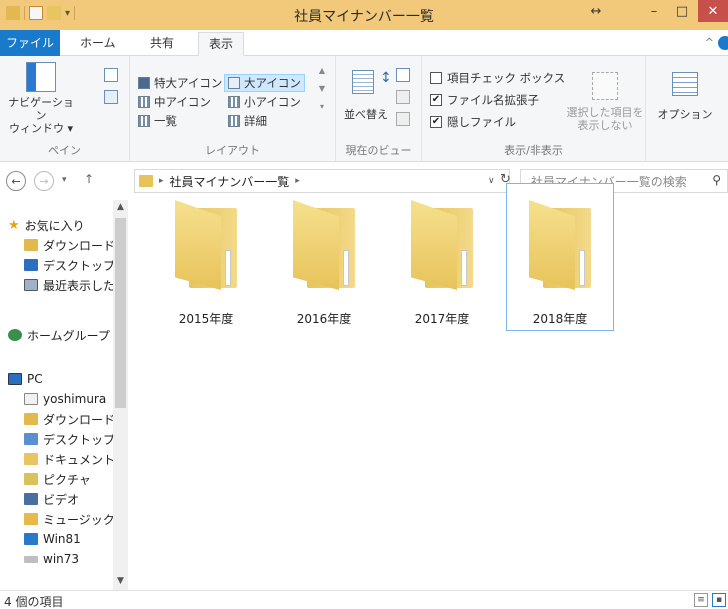 The width and height of the screenshot is (728, 609). Describe the element at coordinates (157, 121) in the screenshot. I see `list-view-button: 一覧` at that location.